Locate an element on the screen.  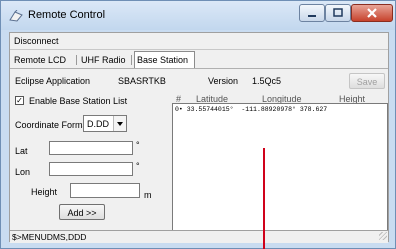
tab-base-station-label: Base Station is located at coordinates (163, 60).